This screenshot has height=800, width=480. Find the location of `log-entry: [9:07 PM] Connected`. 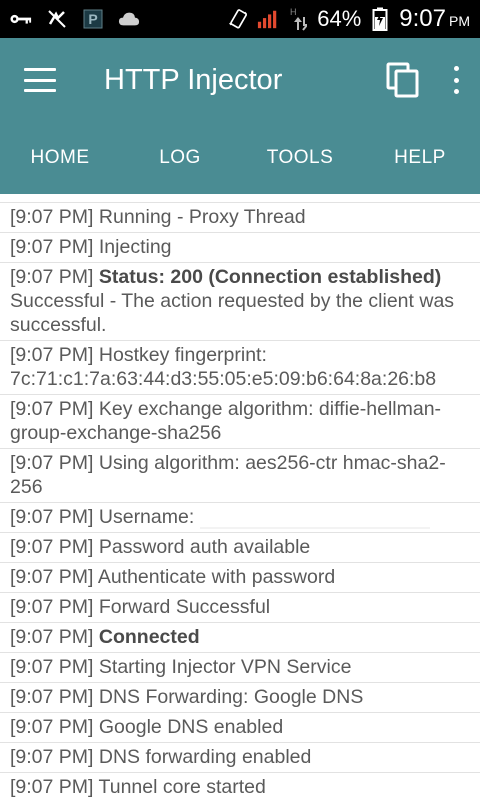

log-entry: [9:07 PM] Connected is located at coordinates (240, 638).